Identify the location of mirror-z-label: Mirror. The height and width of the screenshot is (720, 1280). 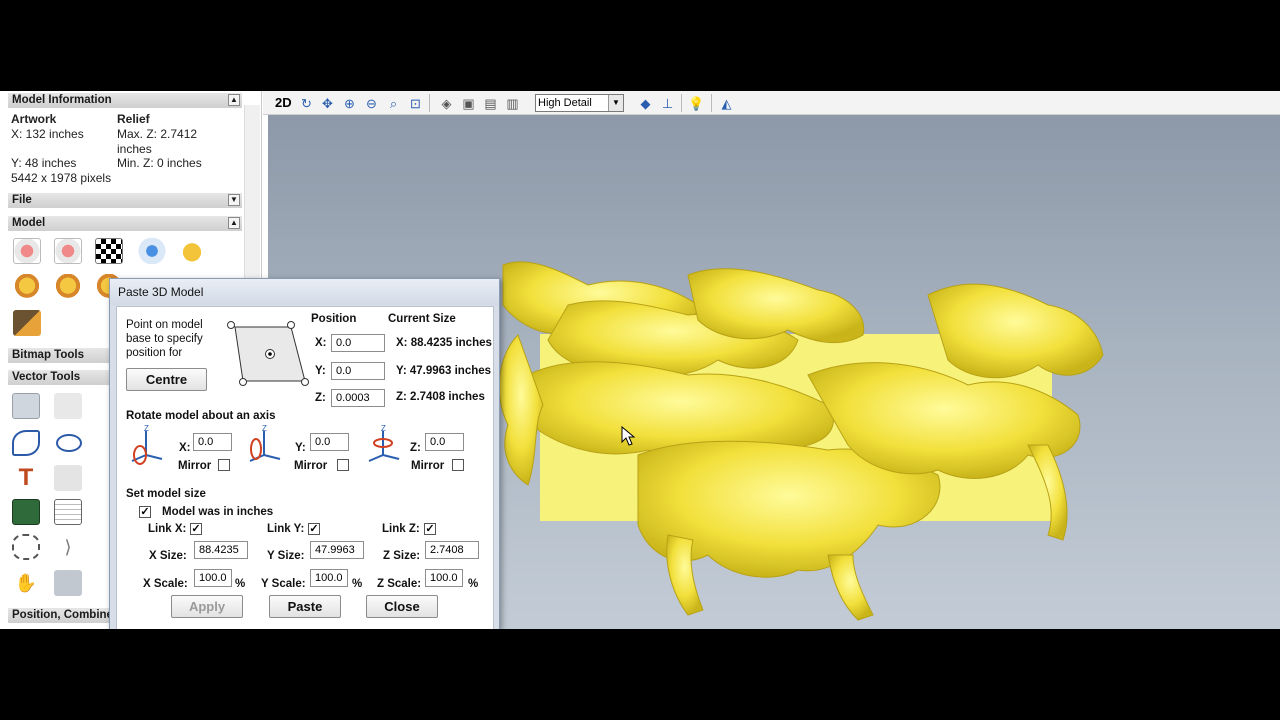
(428, 466).